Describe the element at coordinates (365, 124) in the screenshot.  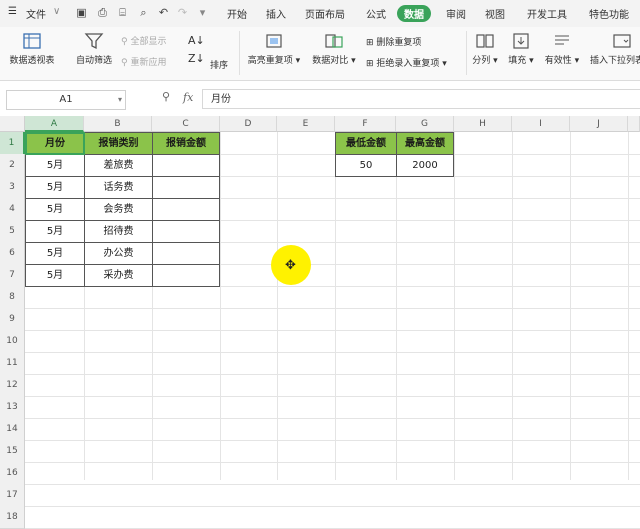
I see `column-header-f: F` at that location.